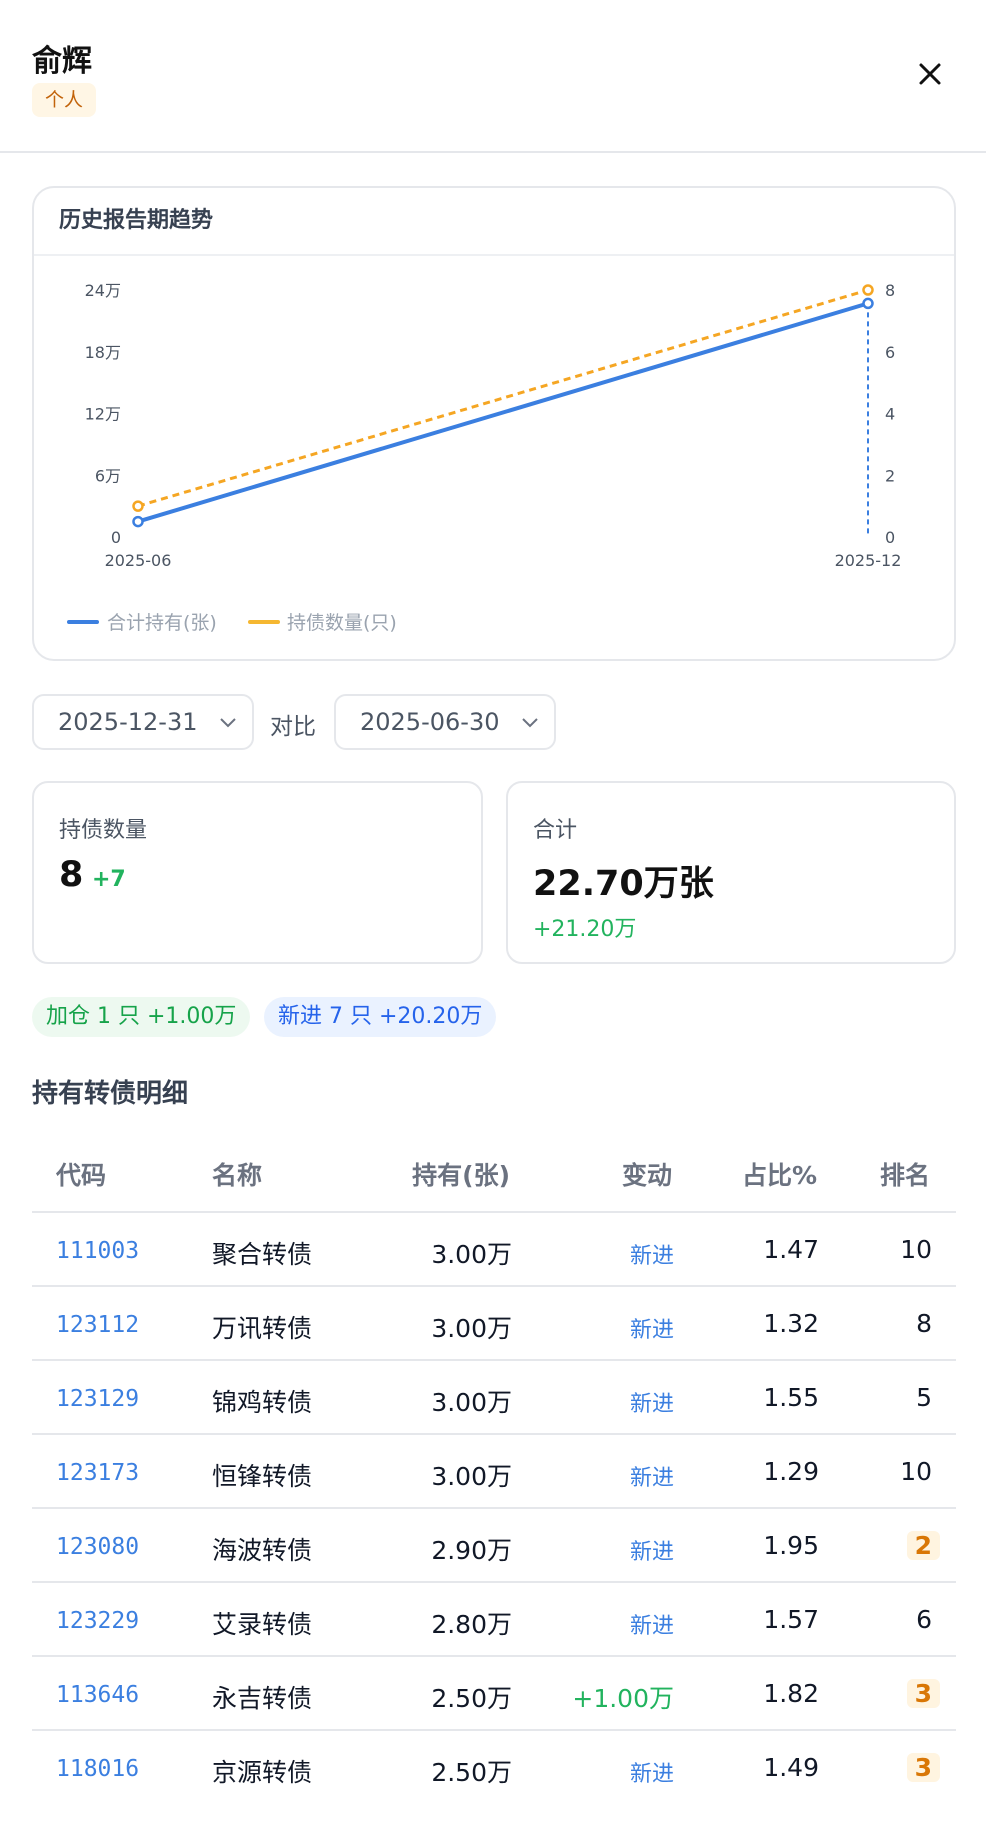 Image resolution: width=986 pixels, height=1826 pixels. What do you see at coordinates (97, 1547) in the screenshot?
I see `bond-code-link: 123080` at bounding box center [97, 1547].